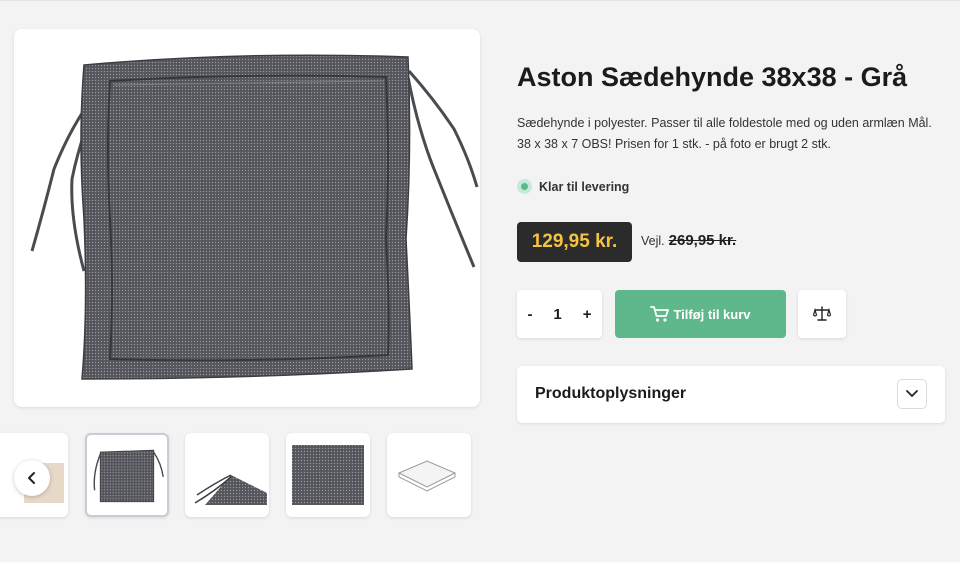 The image size is (960, 562). What do you see at coordinates (529, 314) in the screenshot?
I see `decrease-quantity-button: -` at bounding box center [529, 314].